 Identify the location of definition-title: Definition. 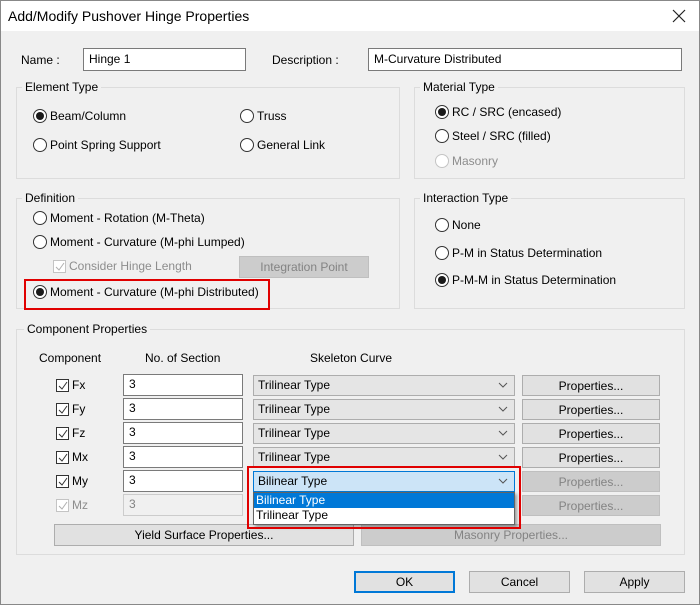
(50, 198).